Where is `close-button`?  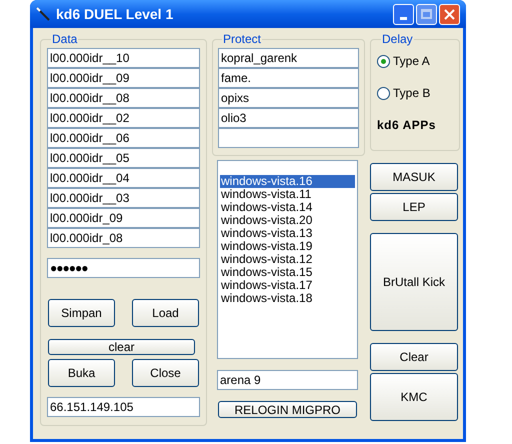
close-button is located at coordinates (449, 14).